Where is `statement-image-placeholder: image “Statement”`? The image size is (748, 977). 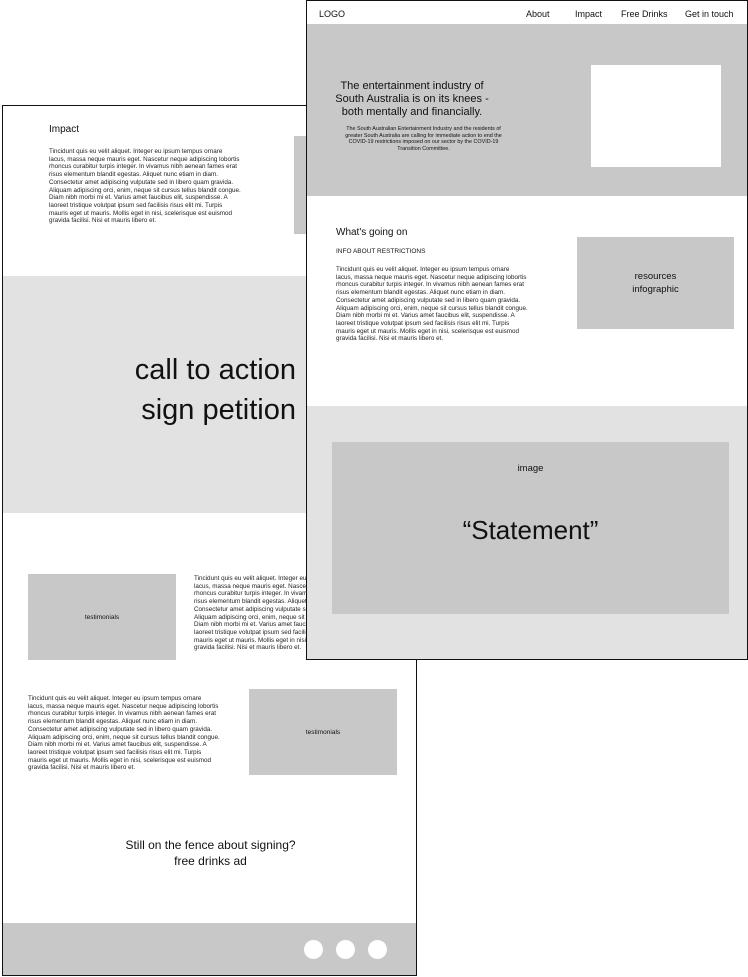
statement-image-placeholder: image “Statement” is located at coordinates (530, 528).